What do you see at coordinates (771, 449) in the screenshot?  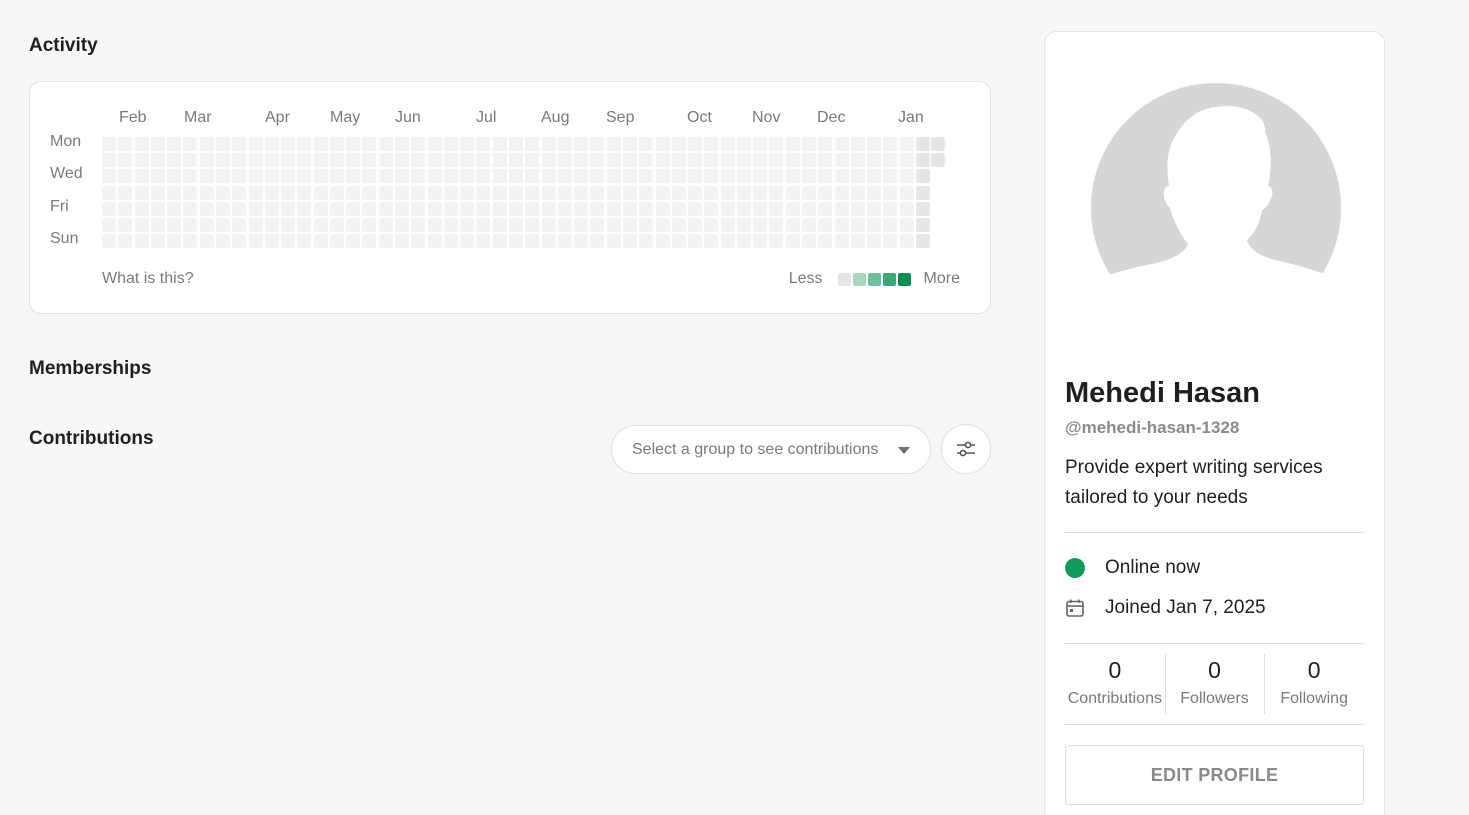 I see `group-select-dropdown: Select a group to see contributions` at bounding box center [771, 449].